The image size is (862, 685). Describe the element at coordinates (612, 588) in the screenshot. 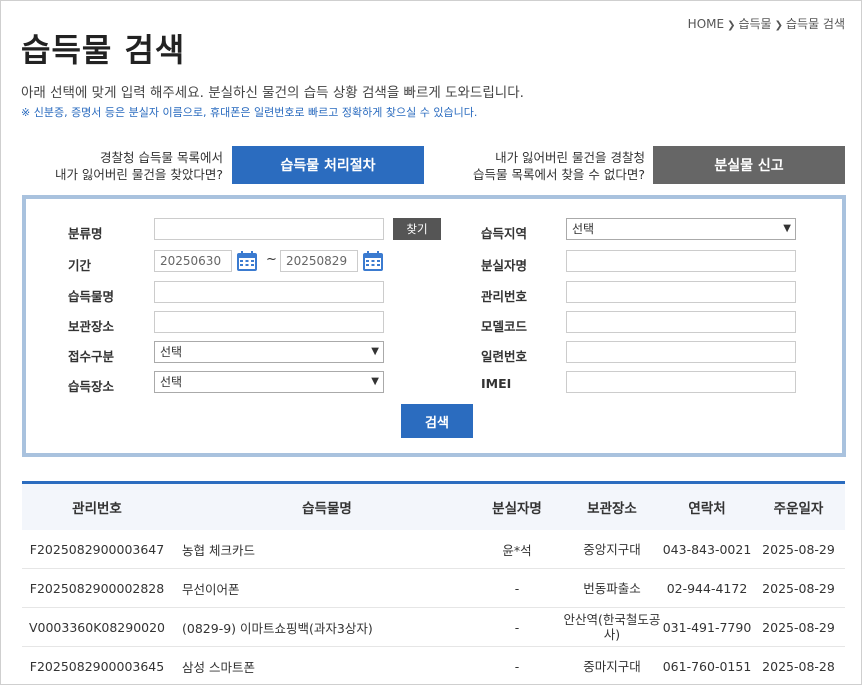

I see `cell-storage: 번동파출소` at that location.